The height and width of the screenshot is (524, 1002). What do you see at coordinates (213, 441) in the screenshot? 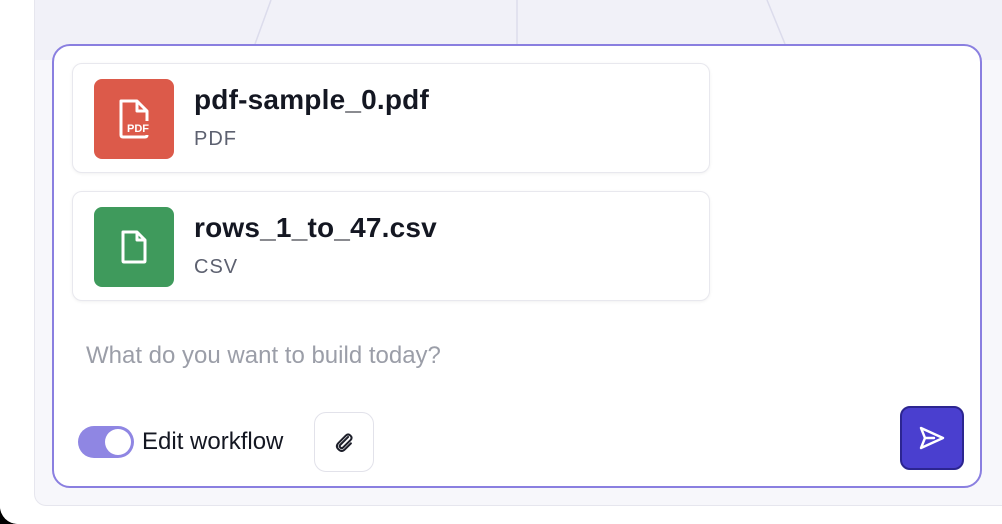
I see `edit-workflow-label: Edit workflow` at bounding box center [213, 441].